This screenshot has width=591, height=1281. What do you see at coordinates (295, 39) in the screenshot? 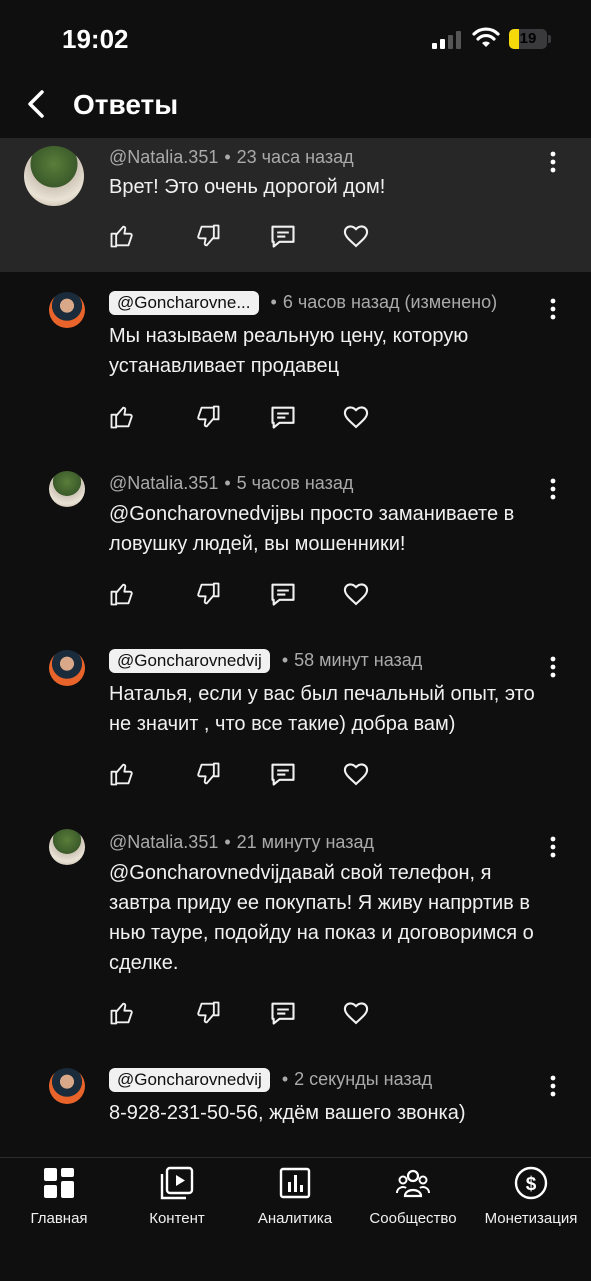
I see `status-bar: 19:02 19` at bounding box center [295, 39].